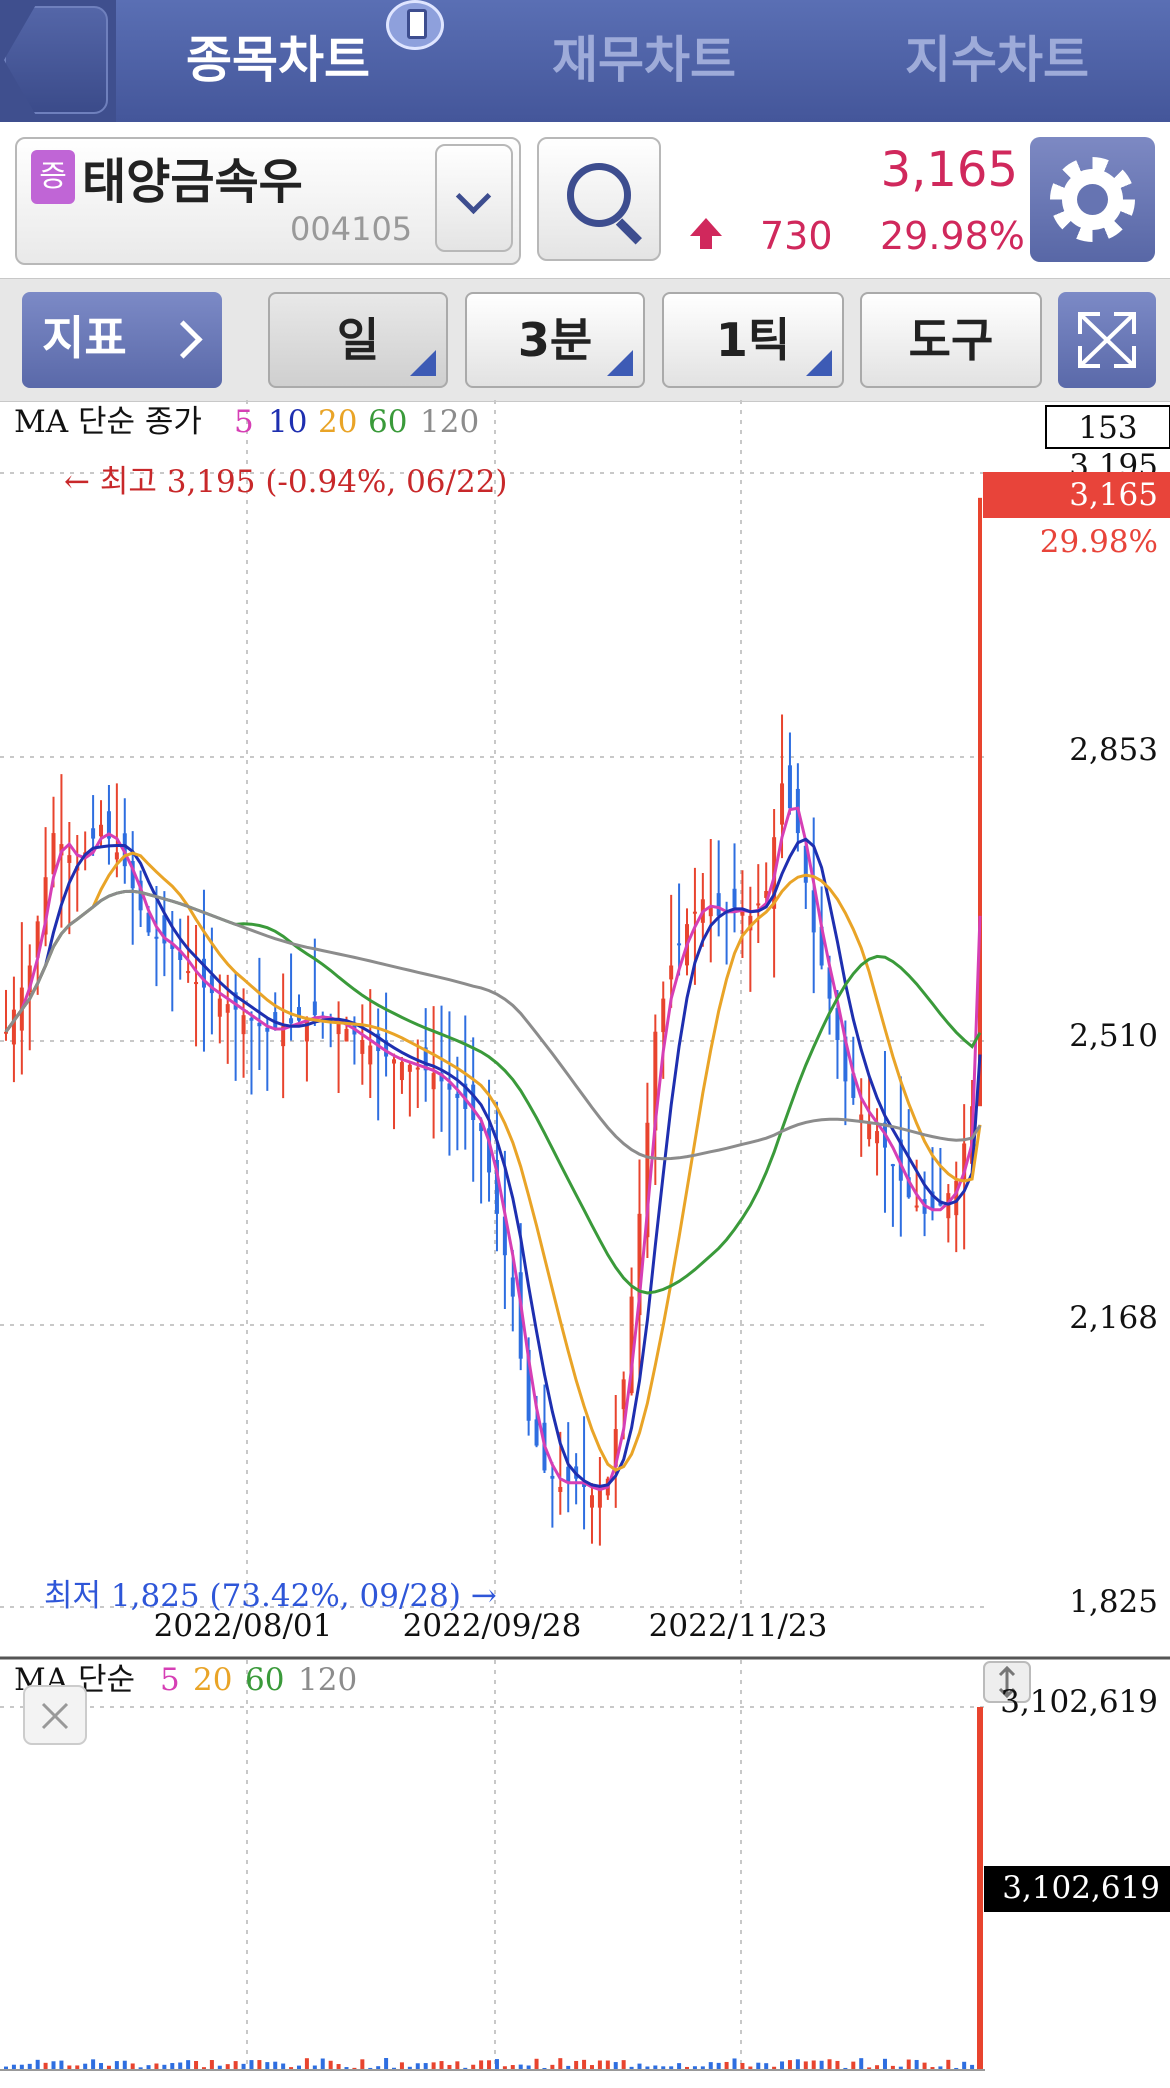 This screenshot has height=2088, width=1170. Describe the element at coordinates (278, 56) in the screenshot. I see `tab-stock-chart: 종목차트` at that location.